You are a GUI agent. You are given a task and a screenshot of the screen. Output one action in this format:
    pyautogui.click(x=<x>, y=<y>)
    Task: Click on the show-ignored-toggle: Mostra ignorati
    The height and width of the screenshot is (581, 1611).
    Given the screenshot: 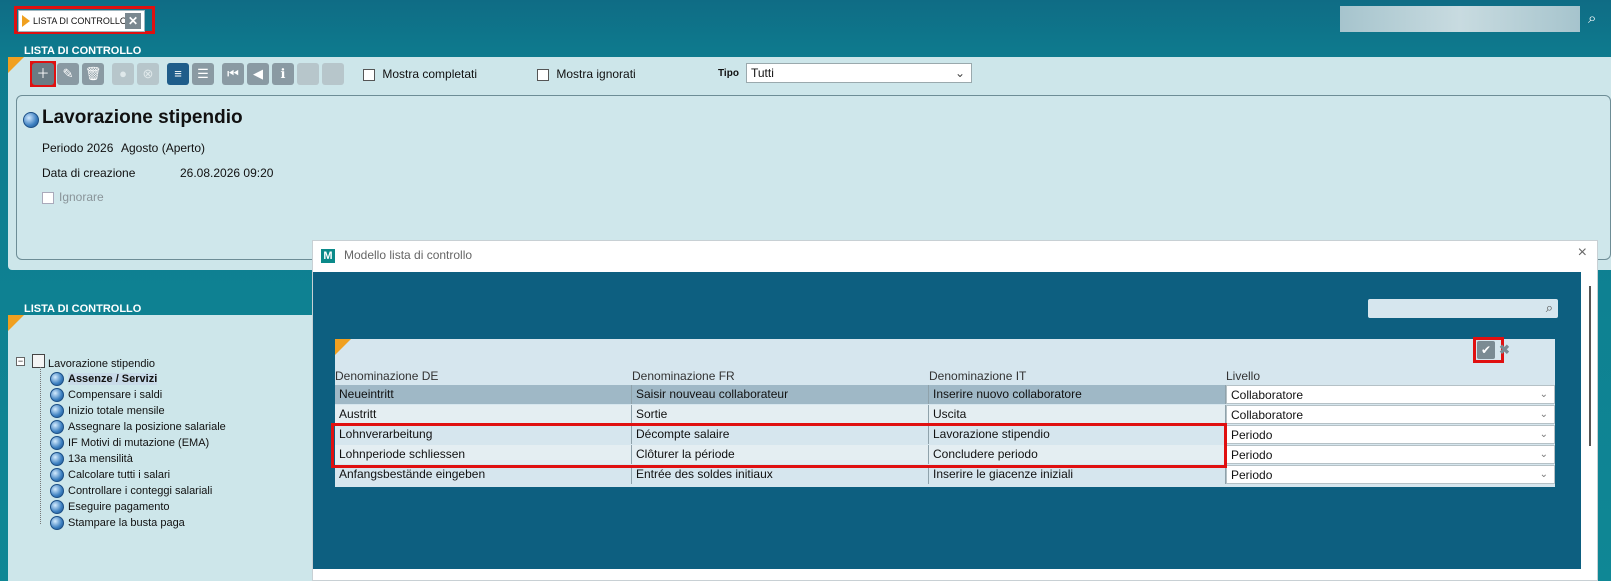 What is the action you would take?
    pyautogui.click(x=586, y=74)
    